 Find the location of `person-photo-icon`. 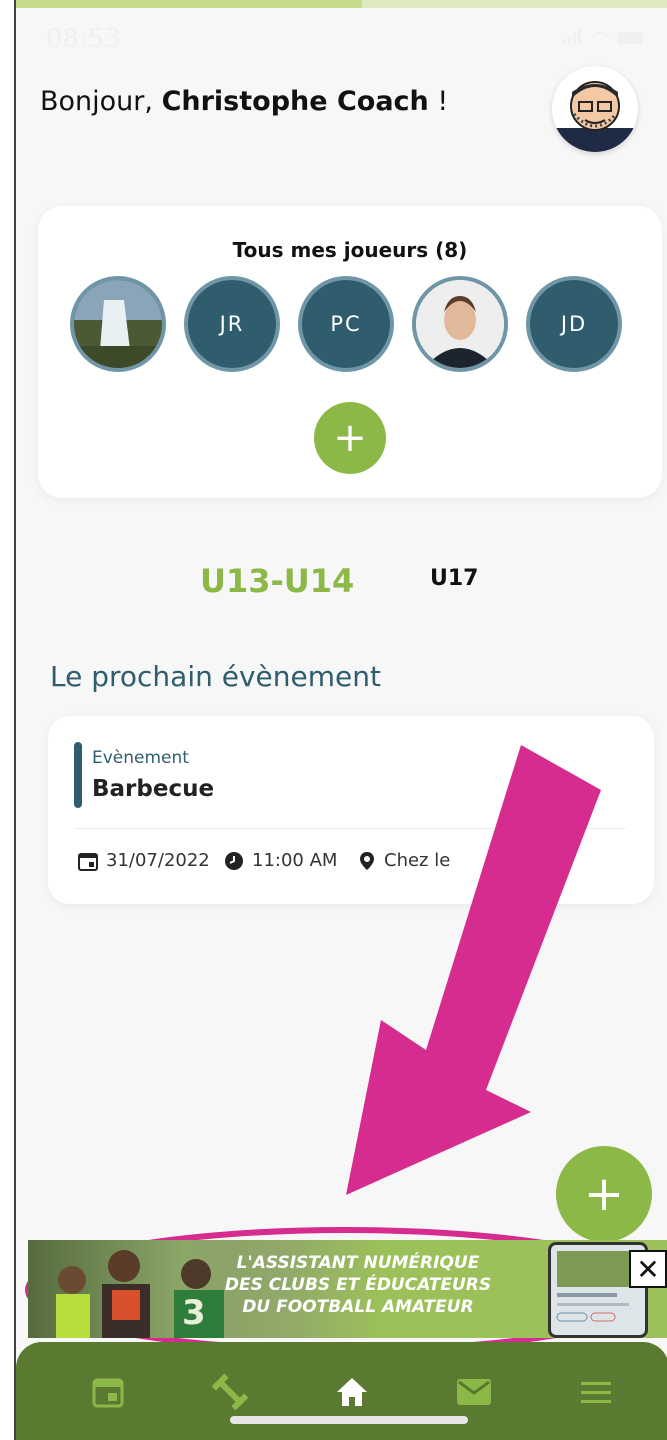

person-photo-icon is located at coordinates (460, 324).